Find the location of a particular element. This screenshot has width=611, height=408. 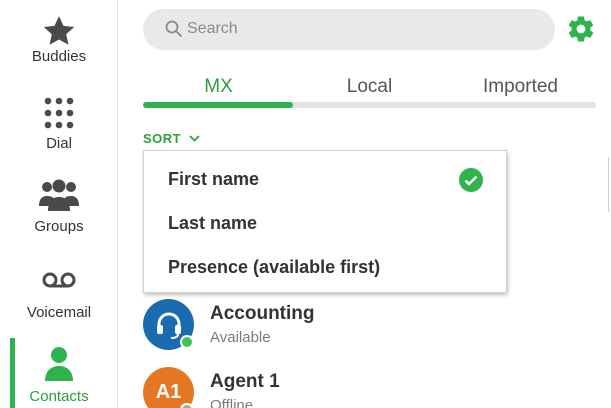

contact-name: Accounting is located at coordinates (262, 313).